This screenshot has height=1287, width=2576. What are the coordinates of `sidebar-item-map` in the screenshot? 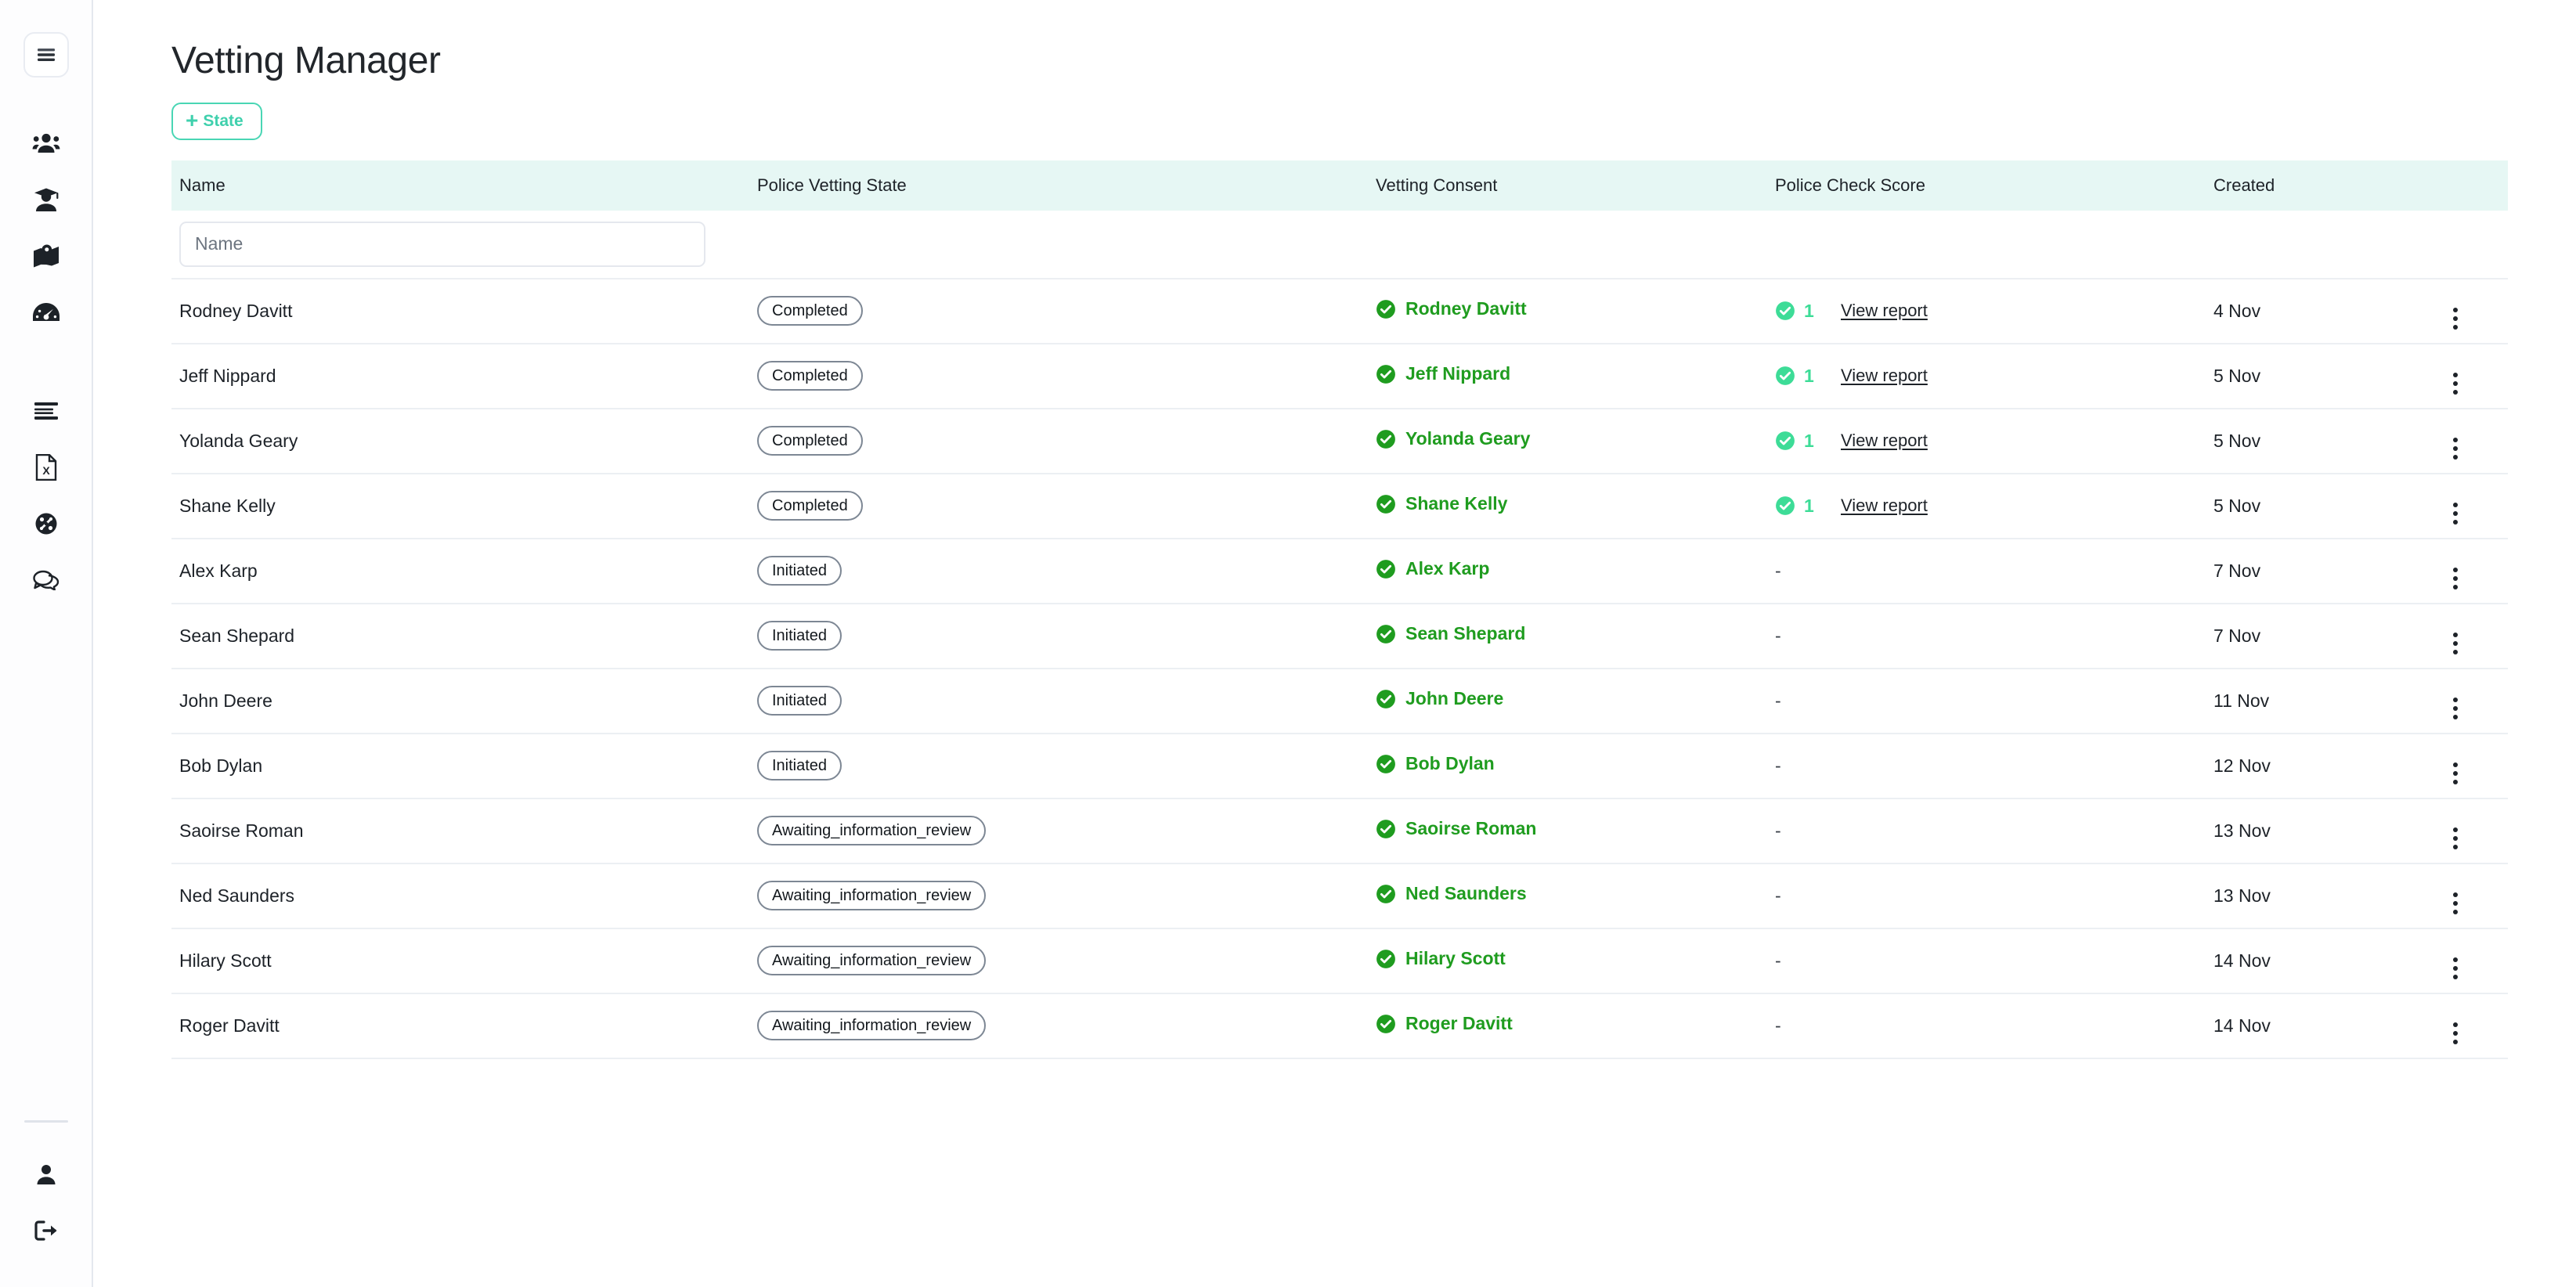 It's located at (46, 256).